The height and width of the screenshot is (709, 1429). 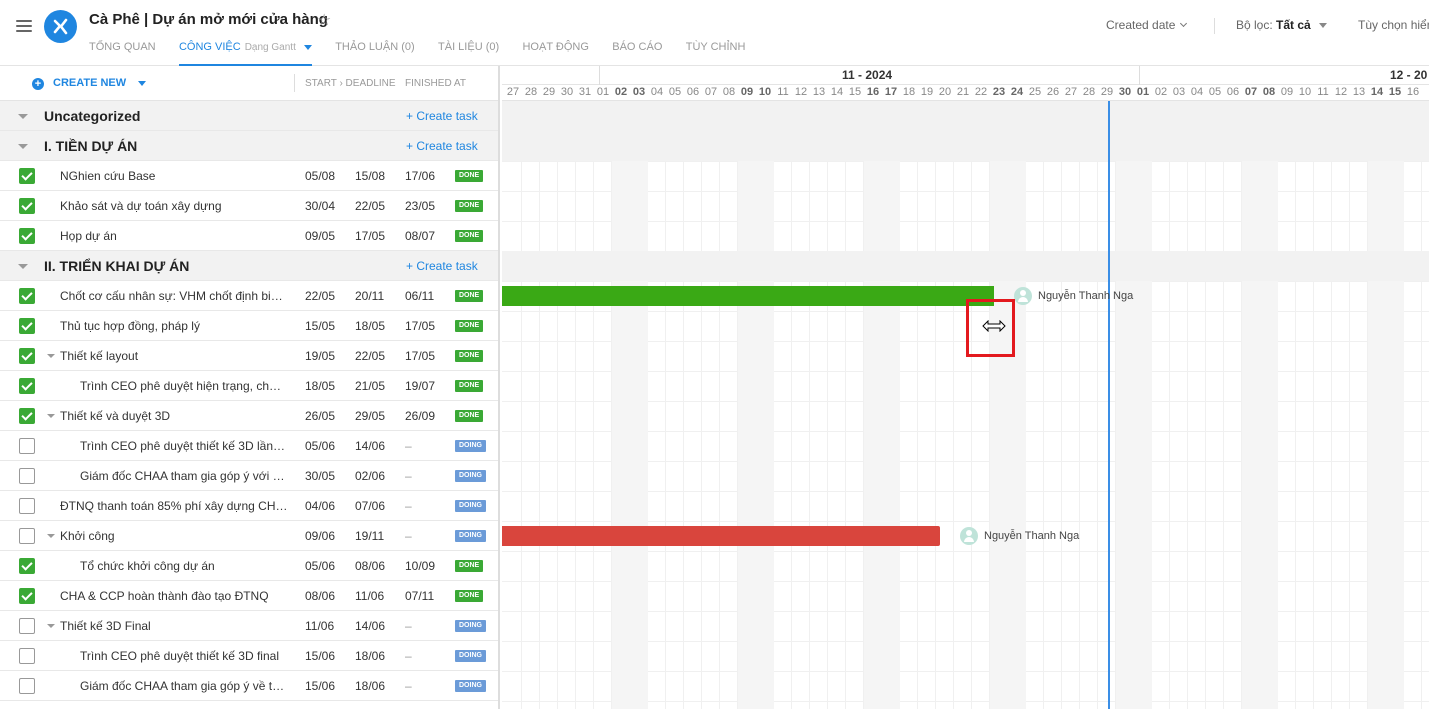 What do you see at coordinates (370, 176) in the screenshot?
I see `task-deadline: 15/08` at bounding box center [370, 176].